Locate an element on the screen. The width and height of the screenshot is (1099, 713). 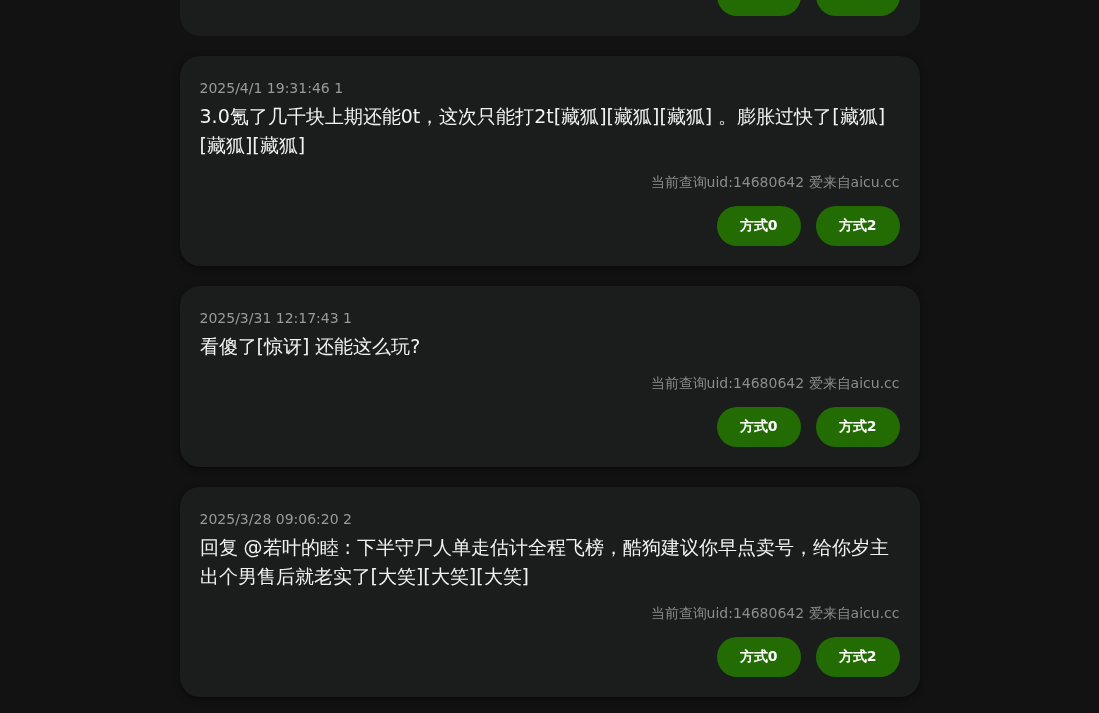
comment-meta: 2025/3/31 12:17:43 1 is located at coordinates (276, 318).